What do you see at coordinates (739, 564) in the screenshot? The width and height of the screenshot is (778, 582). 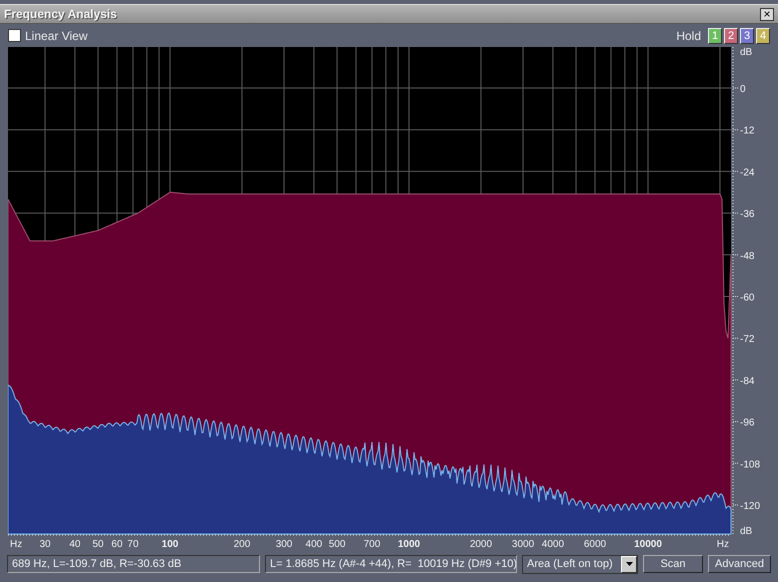 I see `action-button: Advanced` at bounding box center [739, 564].